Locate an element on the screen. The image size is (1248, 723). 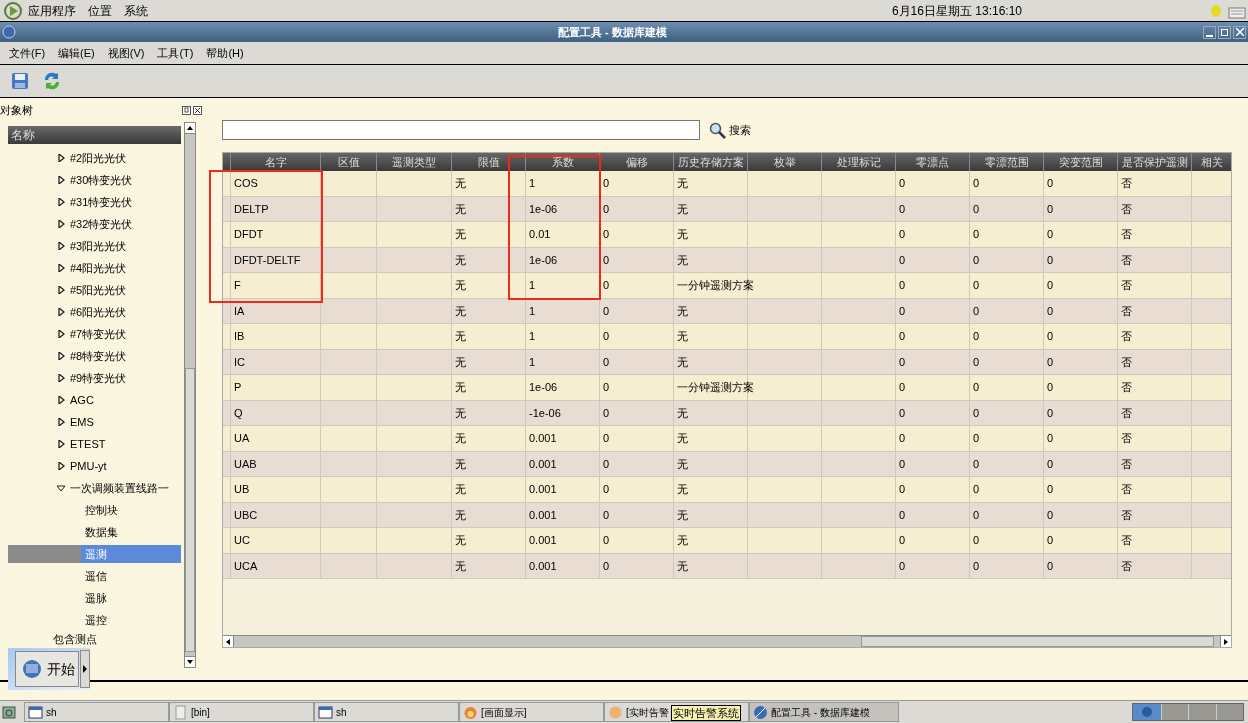
tree-item: #31特变光伏 is located at coordinates (101, 202).